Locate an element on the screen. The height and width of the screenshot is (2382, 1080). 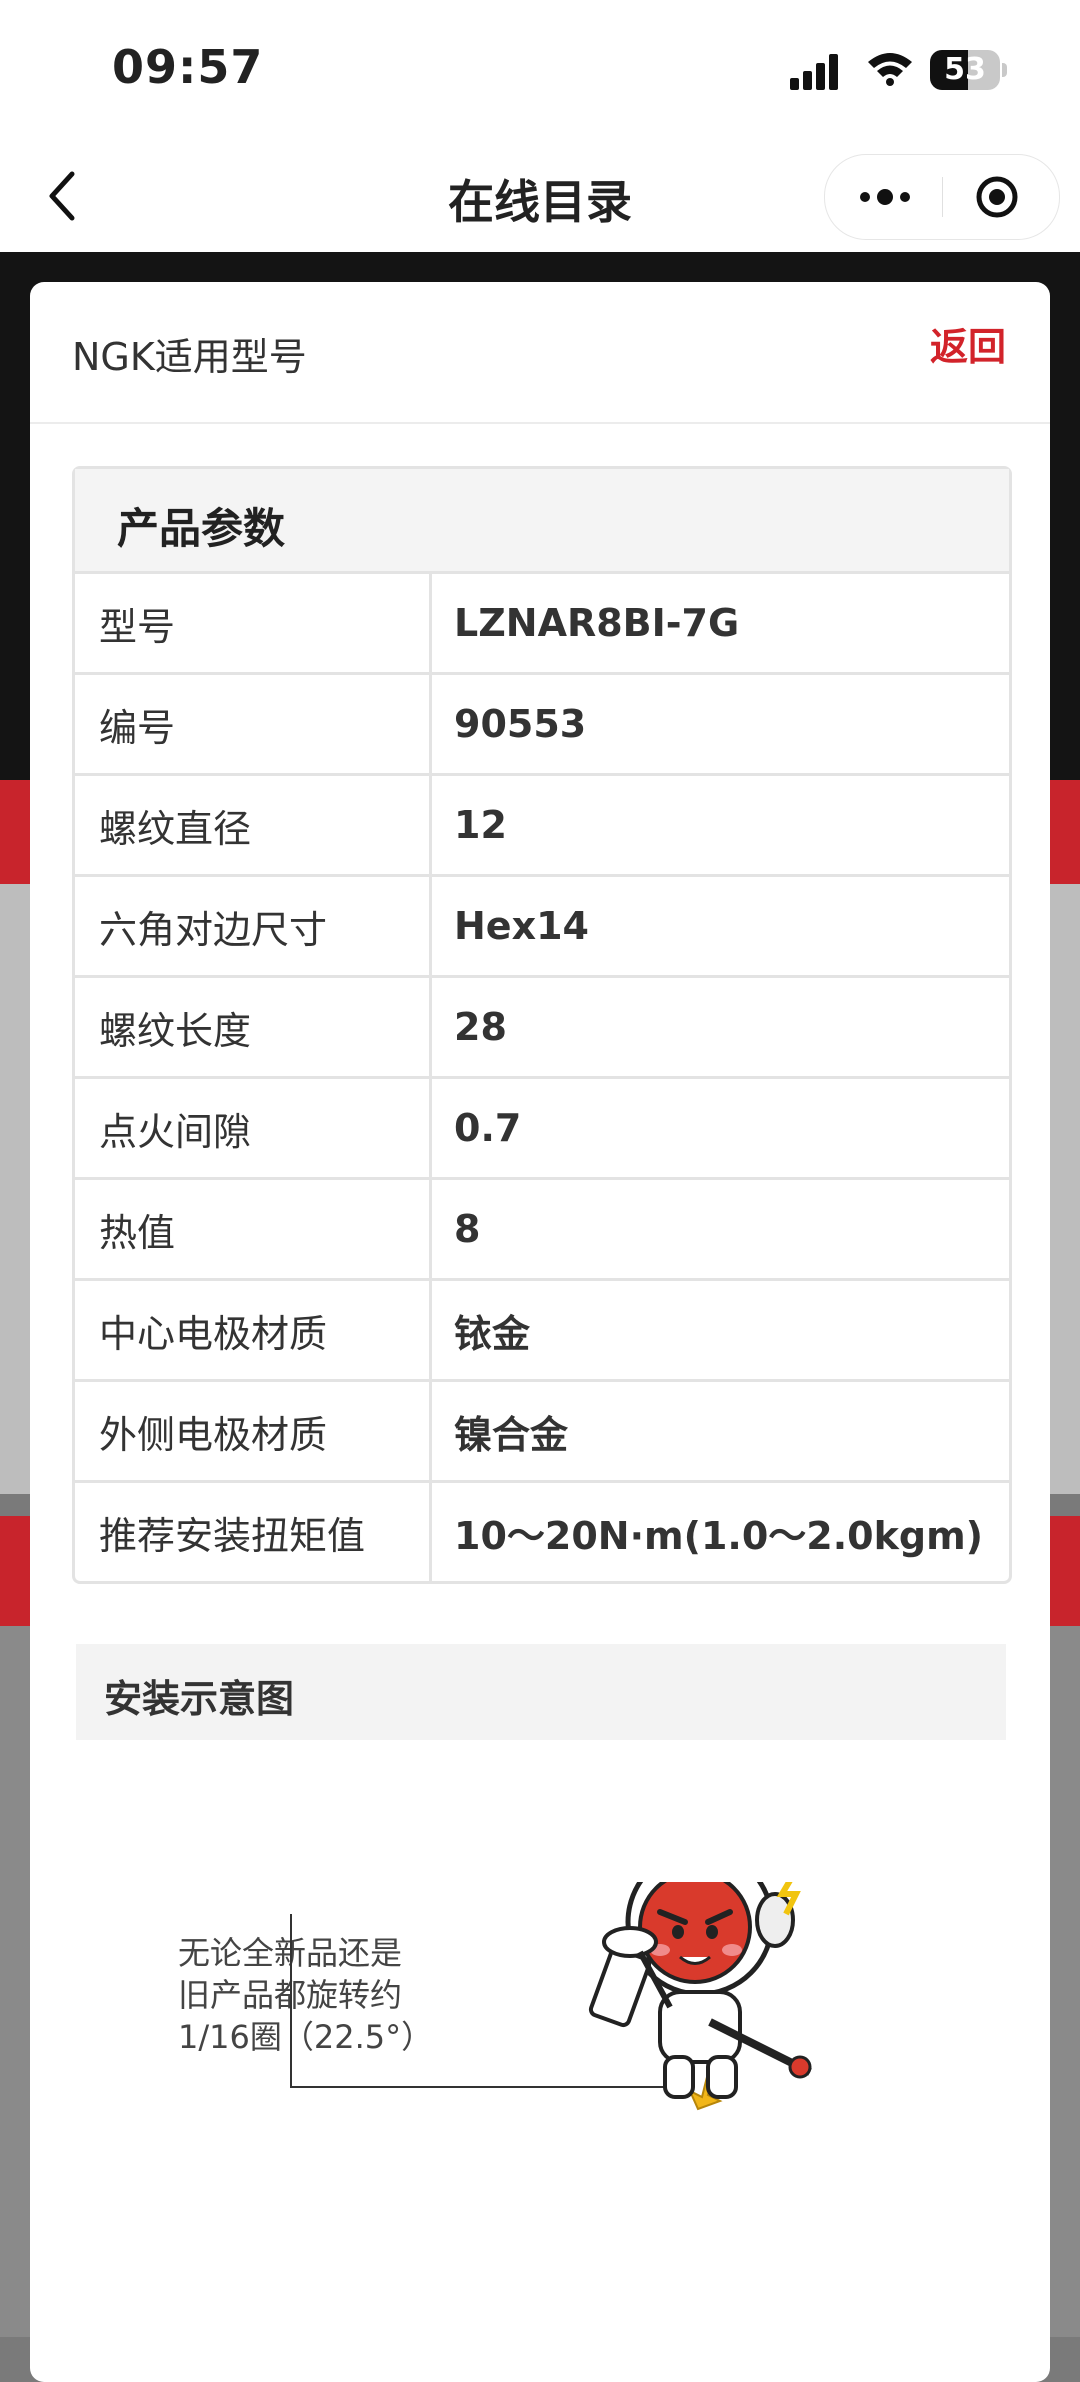
table-row: 热值 8 is located at coordinates (542, 1229).